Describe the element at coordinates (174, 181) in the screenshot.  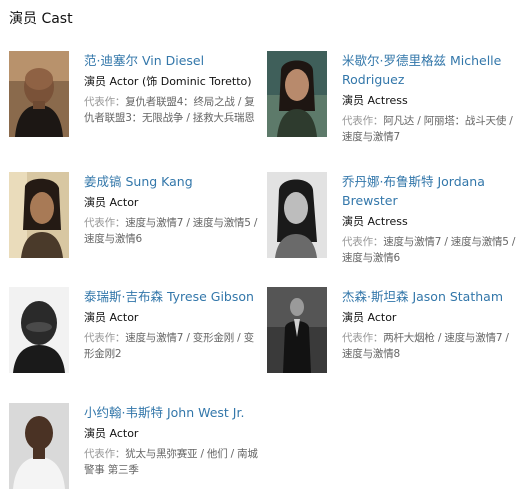
I see `cast-name-link: 姜成镐 Sung Kang` at that location.